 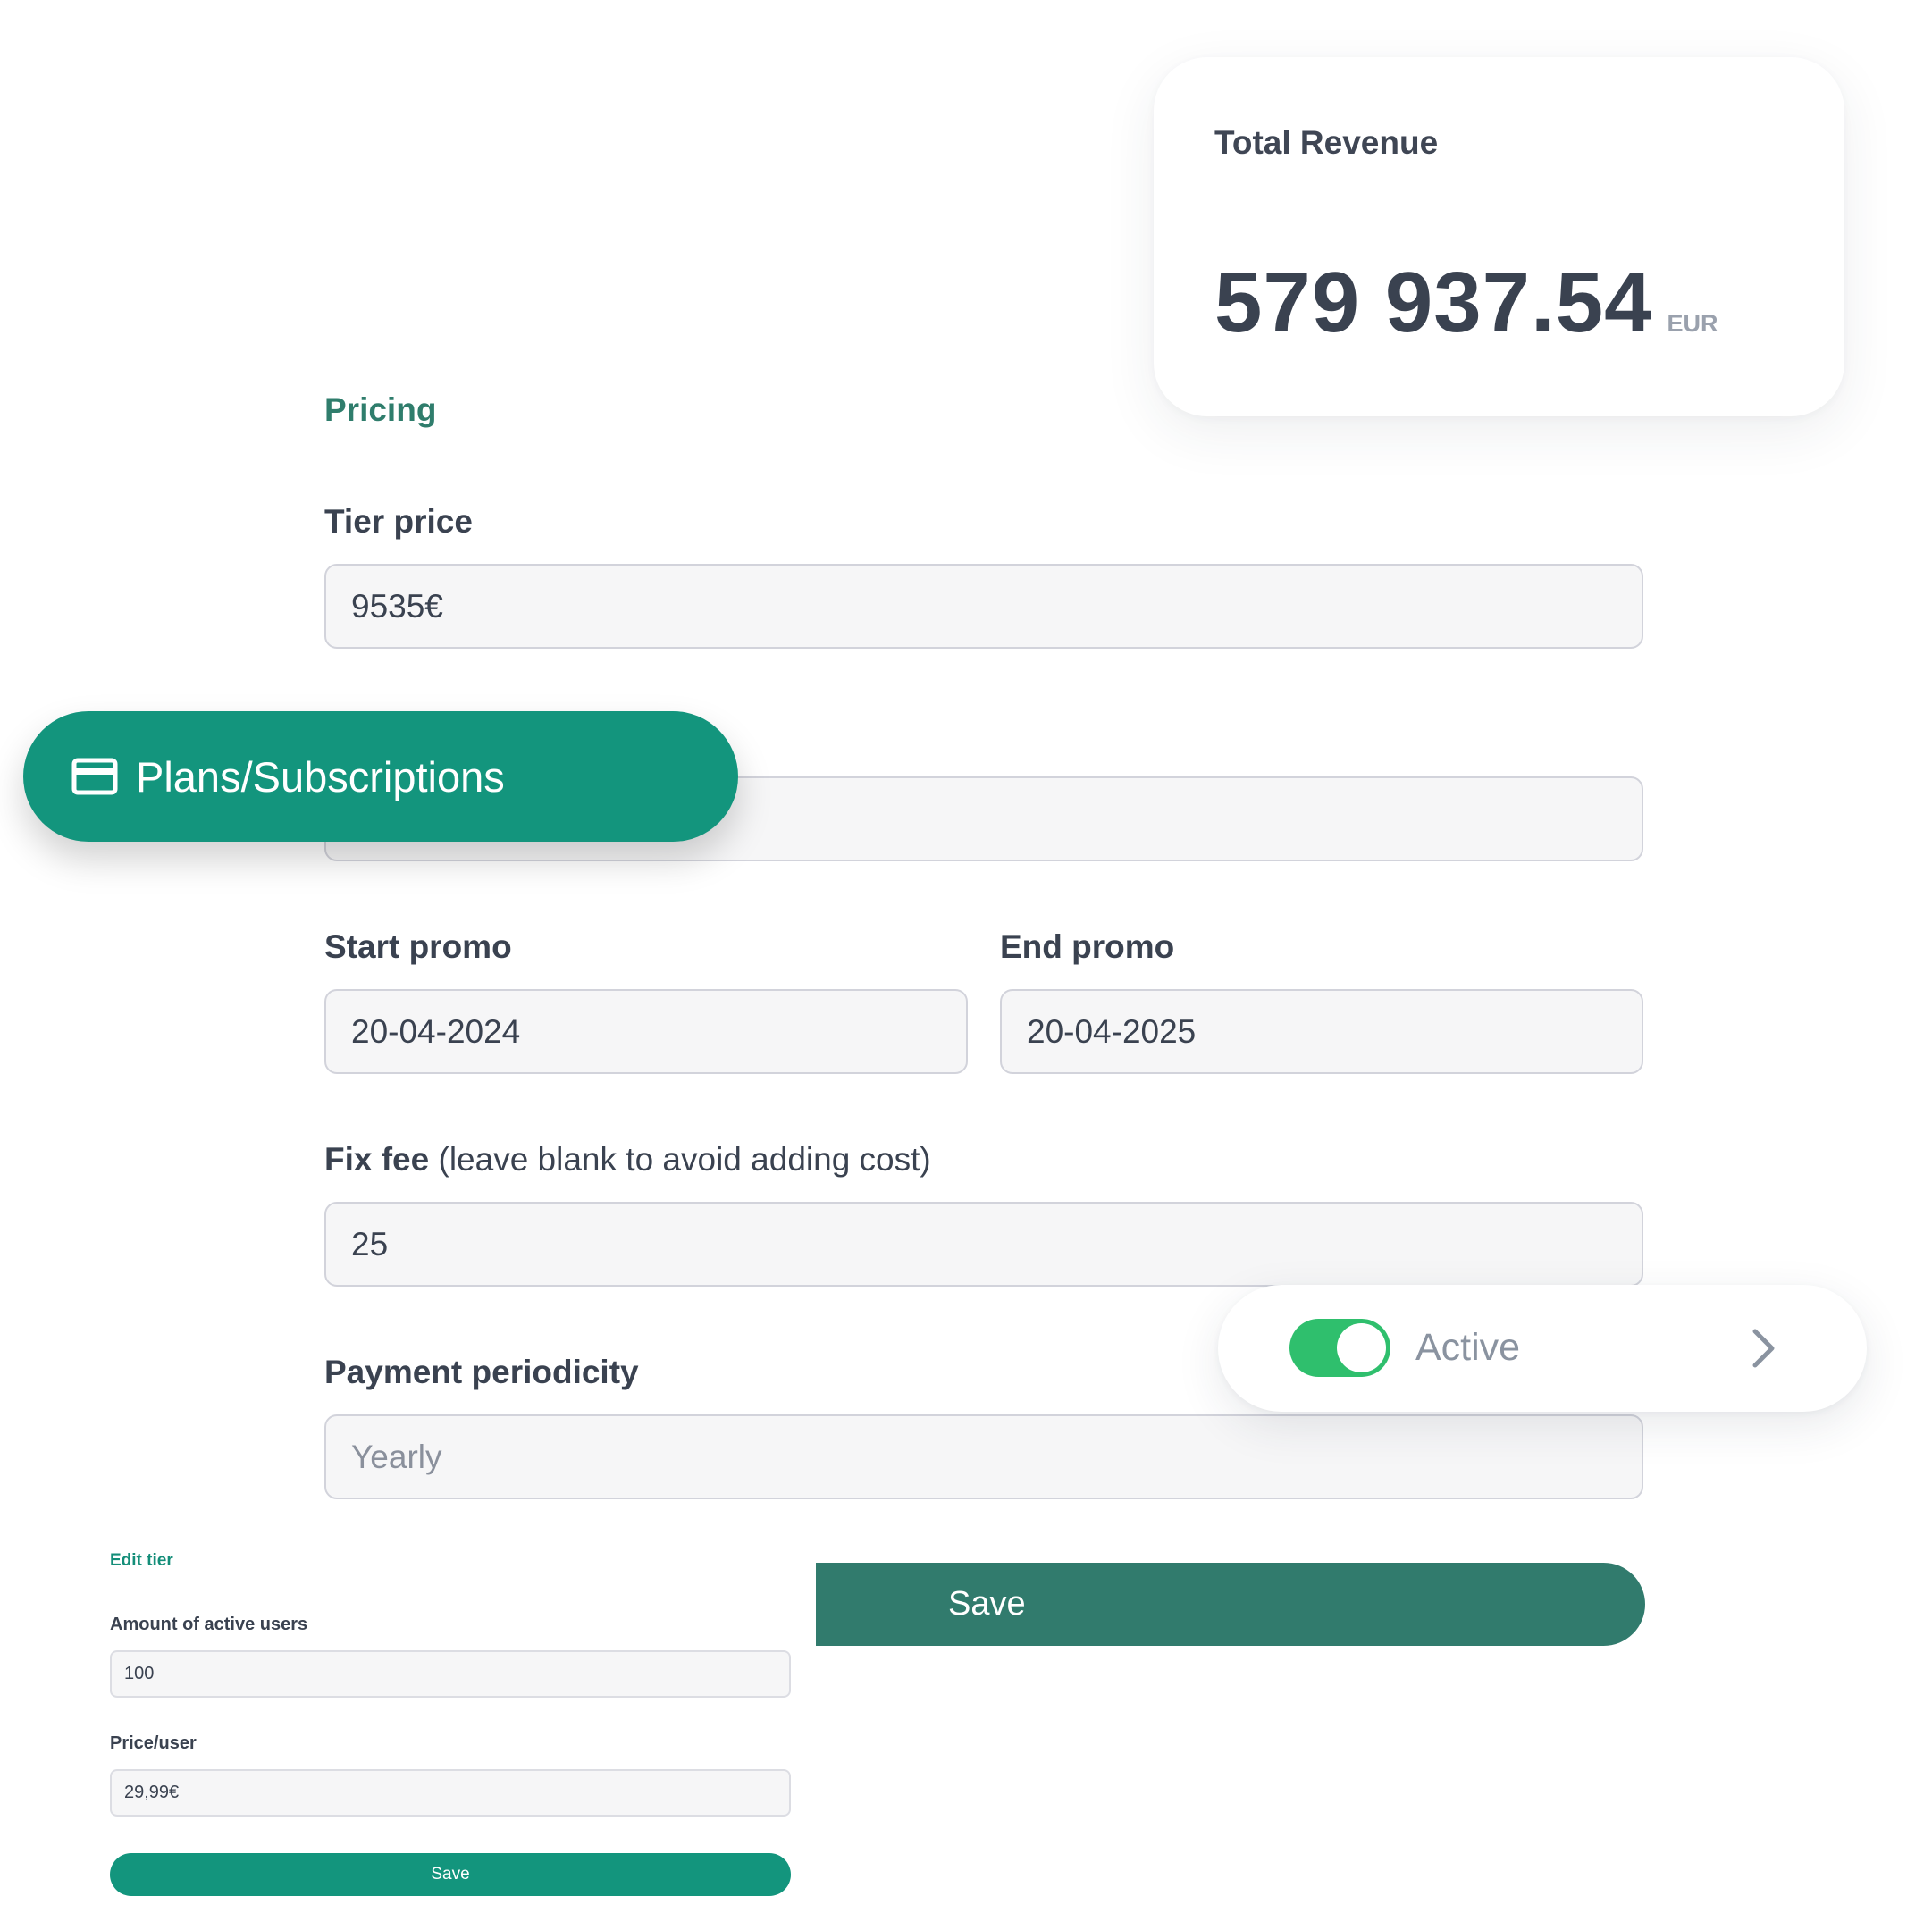 What do you see at coordinates (377, 1159) in the screenshot?
I see `fix-fee-label-text: Fix fee` at bounding box center [377, 1159].